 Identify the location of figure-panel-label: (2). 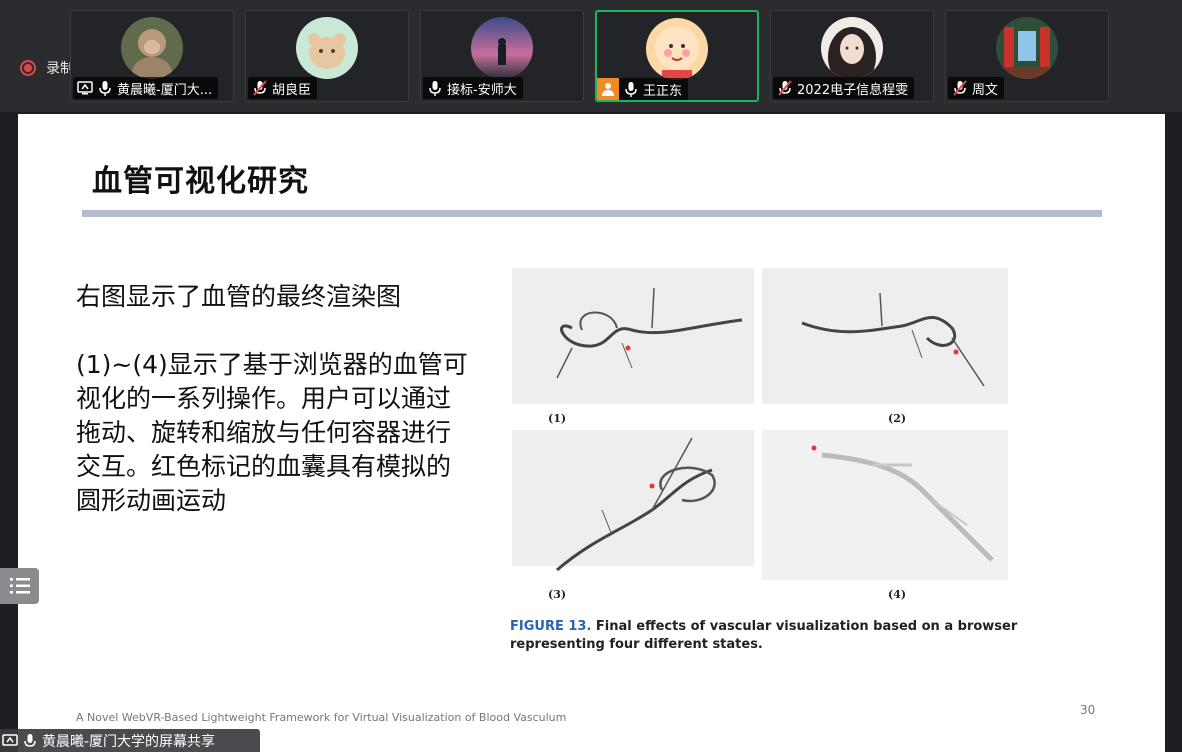
(897, 418).